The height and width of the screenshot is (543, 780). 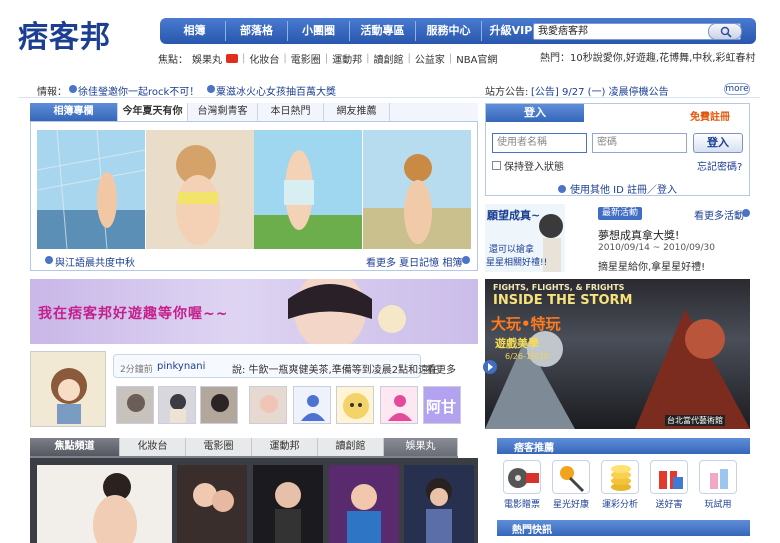 What do you see at coordinates (476, 58) in the screenshot?
I see `focus-item: NBA官網` at bounding box center [476, 58].